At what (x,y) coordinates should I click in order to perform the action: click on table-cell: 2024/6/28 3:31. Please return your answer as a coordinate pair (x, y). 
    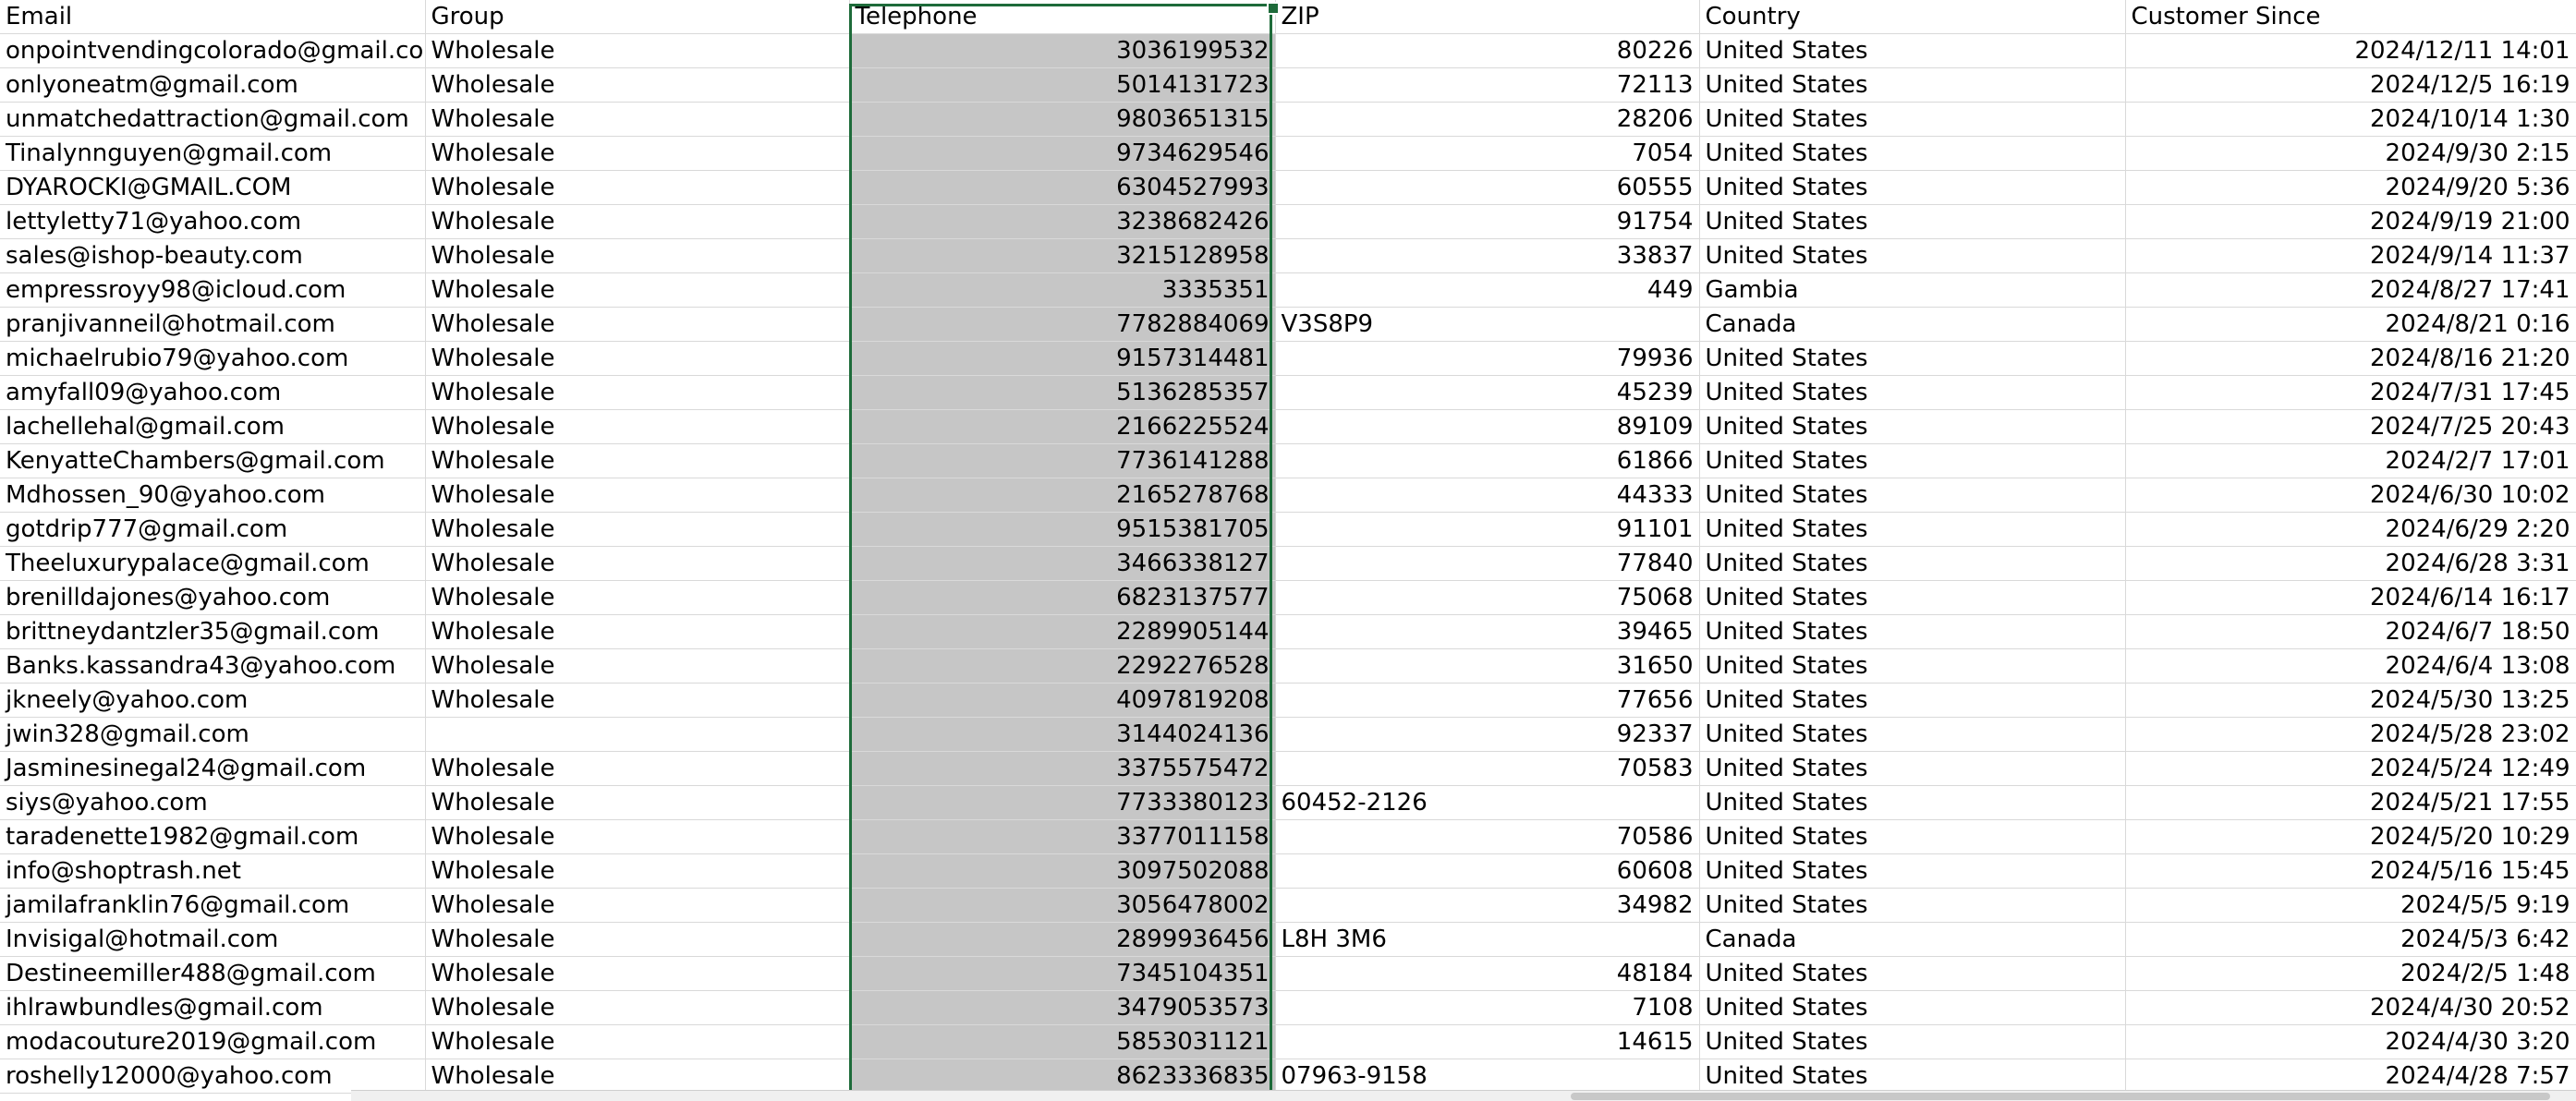
    Looking at the image, I should click on (2350, 563).